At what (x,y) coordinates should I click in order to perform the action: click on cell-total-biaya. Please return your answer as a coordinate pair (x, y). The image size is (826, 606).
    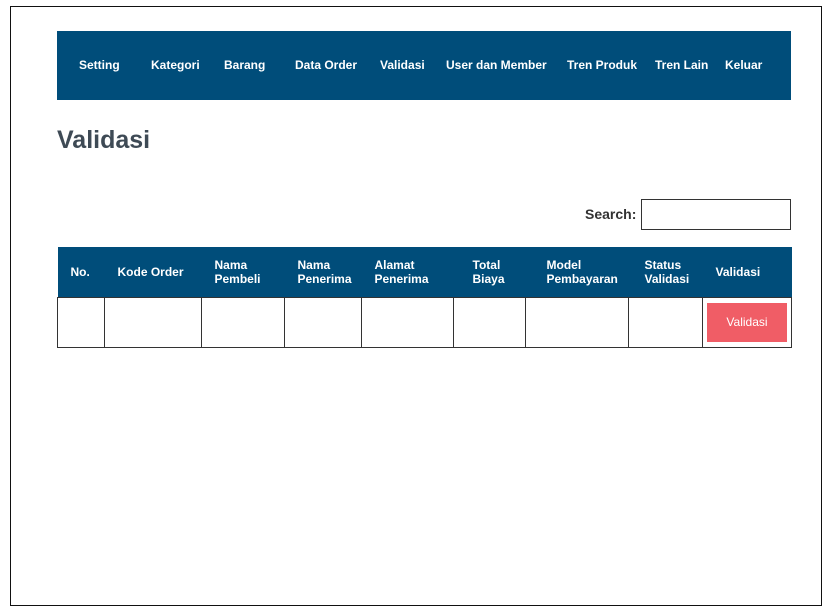
    Looking at the image, I should click on (489, 322).